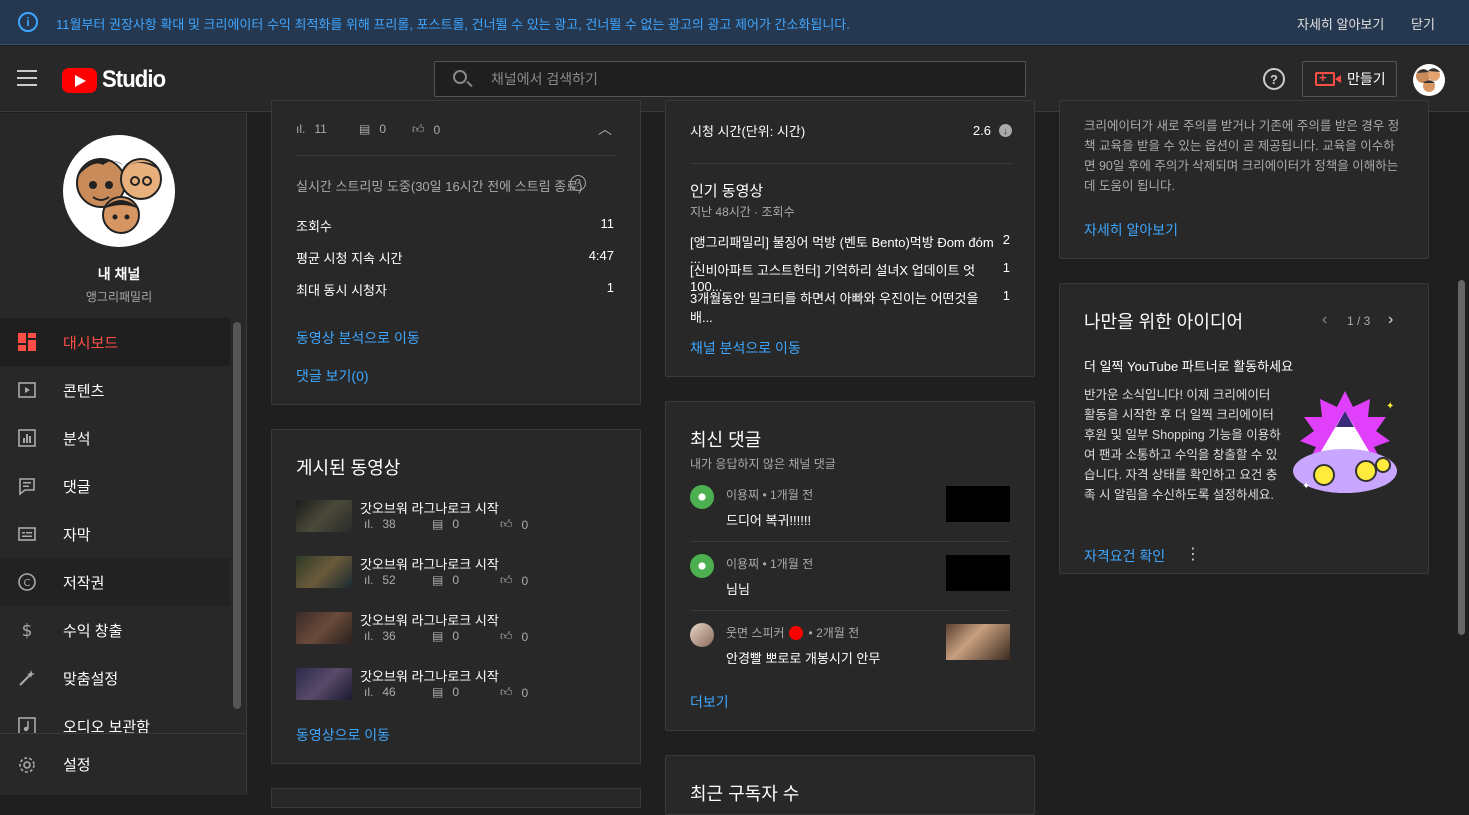 Image resolution: width=1469 pixels, height=815 pixels. I want to click on logo-text: Studio, so click(134, 79).